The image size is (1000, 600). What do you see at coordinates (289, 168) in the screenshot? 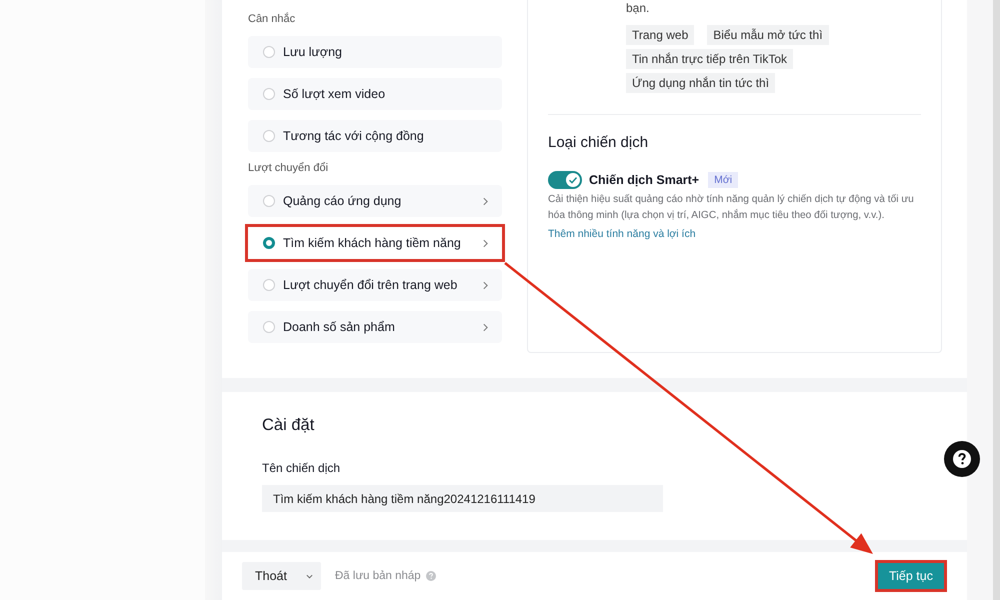
I see `group-label: Lượt chuyển đổi` at bounding box center [289, 168].